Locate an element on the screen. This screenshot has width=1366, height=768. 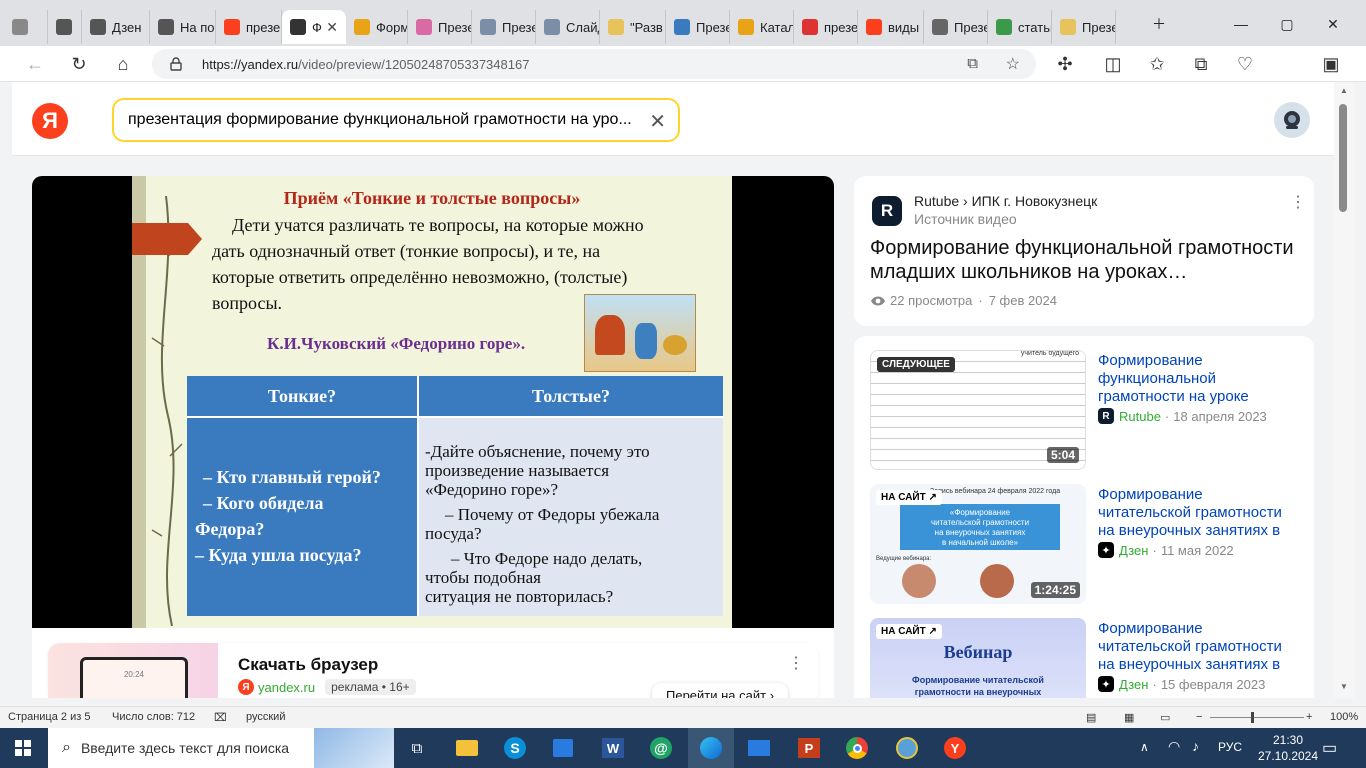
edge-icon is located at coordinates (711, 748).